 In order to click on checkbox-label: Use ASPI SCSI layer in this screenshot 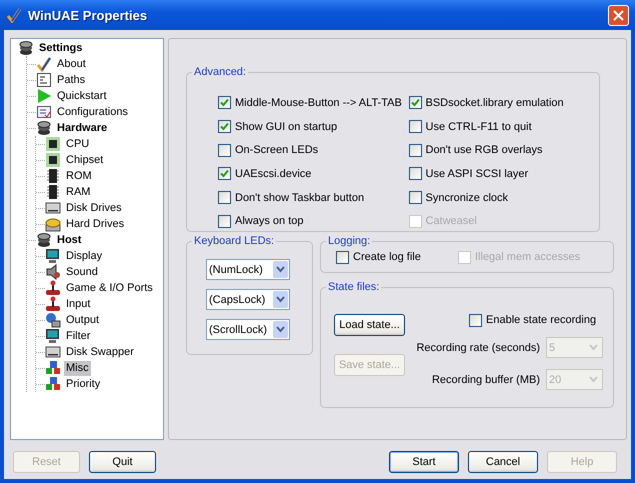, I will do `click(477, 174)`.